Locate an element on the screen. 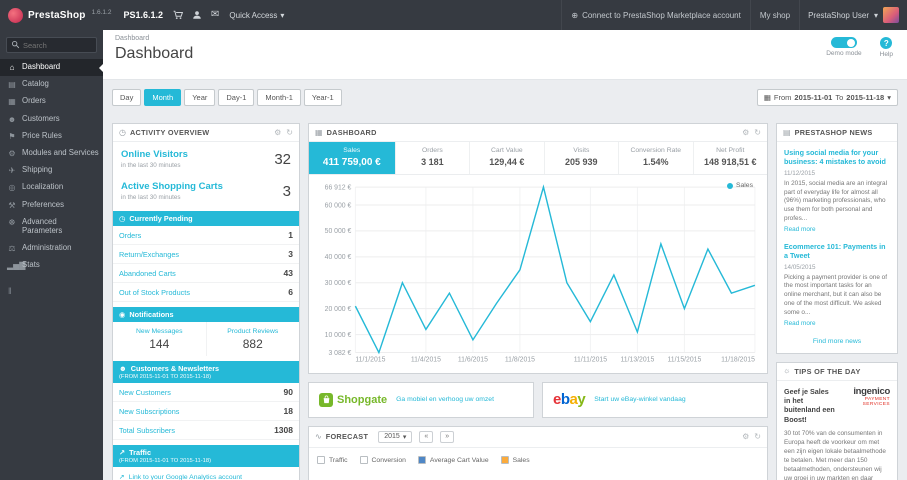 This screenshot has width=907, height=480. forecast-legend-traffic: Traffic is located at coordinates (332, 460).